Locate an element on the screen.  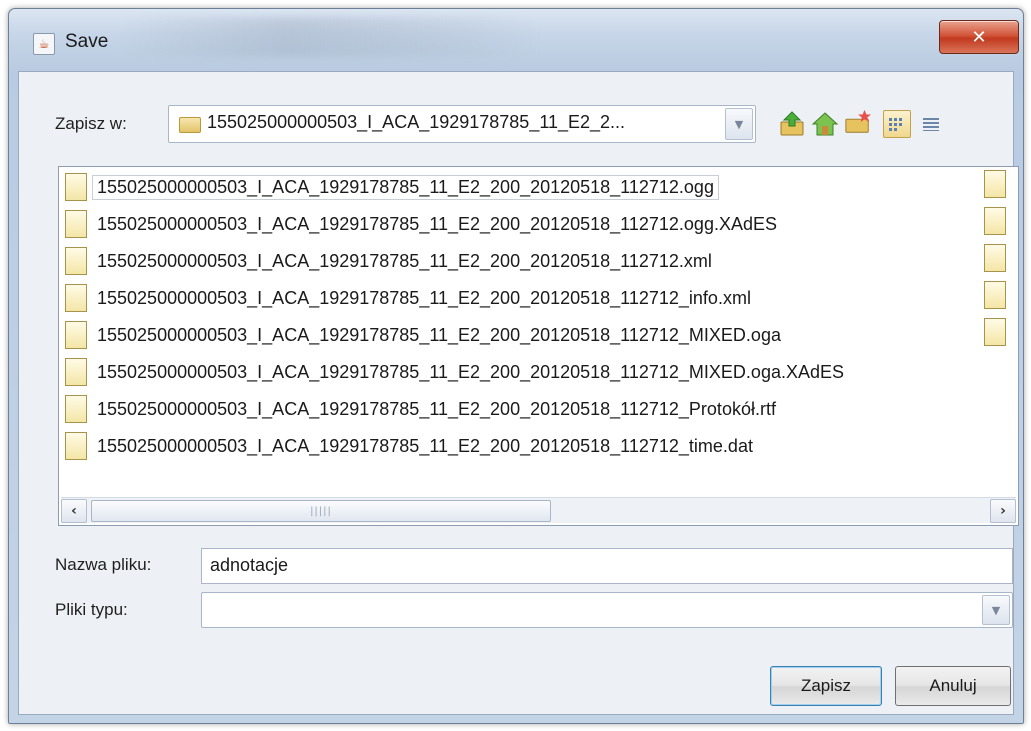
cancel-button: Anuluj is located at coordinates (953, 686).